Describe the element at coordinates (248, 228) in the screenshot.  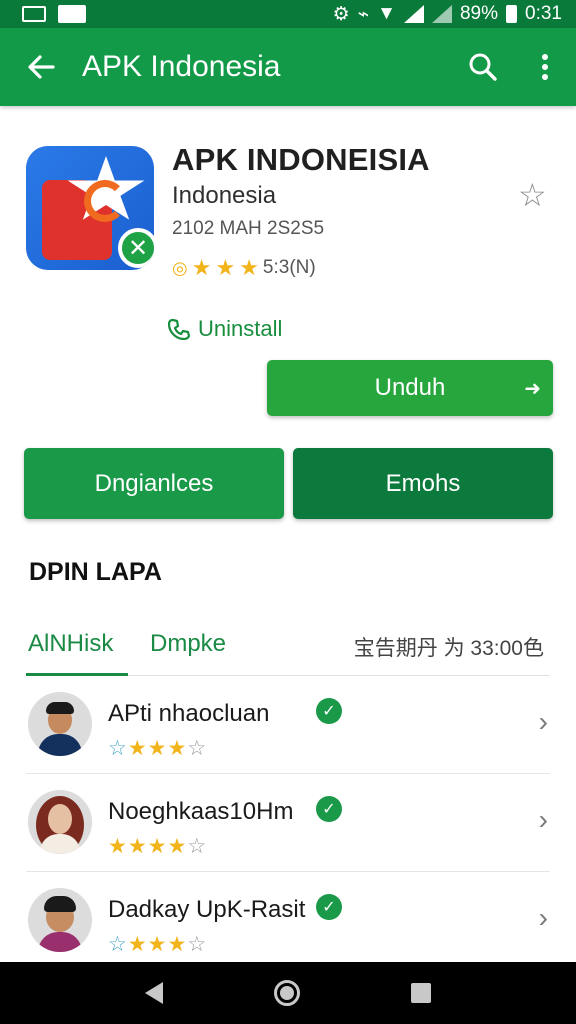
I see `app-size: 2102 MAH 2S2S5` at that location.